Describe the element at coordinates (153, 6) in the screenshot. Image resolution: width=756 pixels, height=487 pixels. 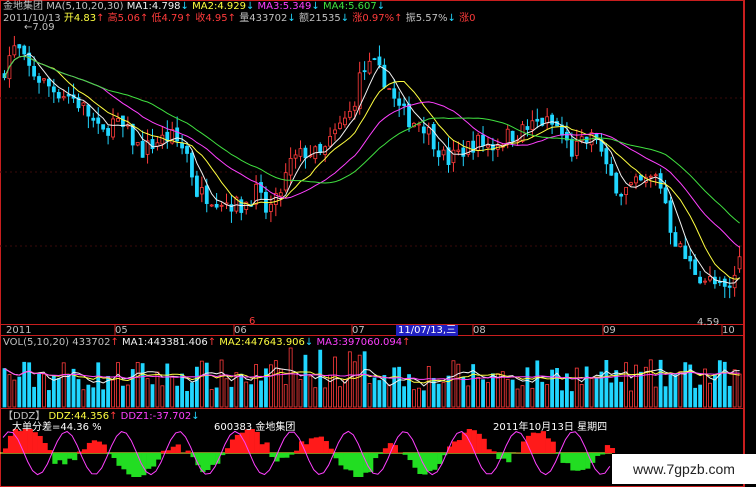
I see `ma1-value: MA1:4.798` at that location.